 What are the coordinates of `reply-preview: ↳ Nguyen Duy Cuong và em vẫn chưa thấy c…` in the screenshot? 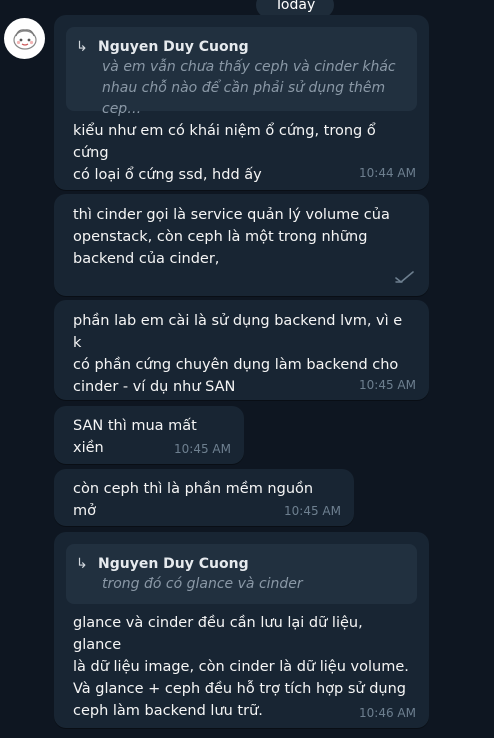 It's located at (241, 72).